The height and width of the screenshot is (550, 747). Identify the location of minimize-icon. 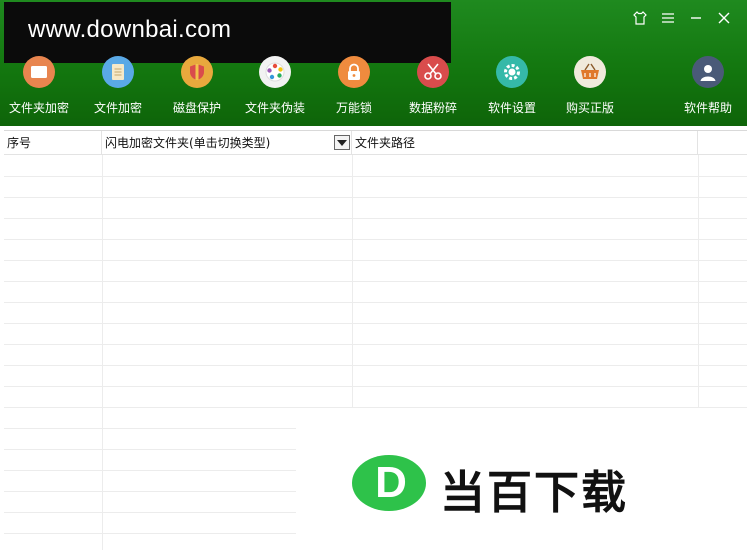
(696, 19).